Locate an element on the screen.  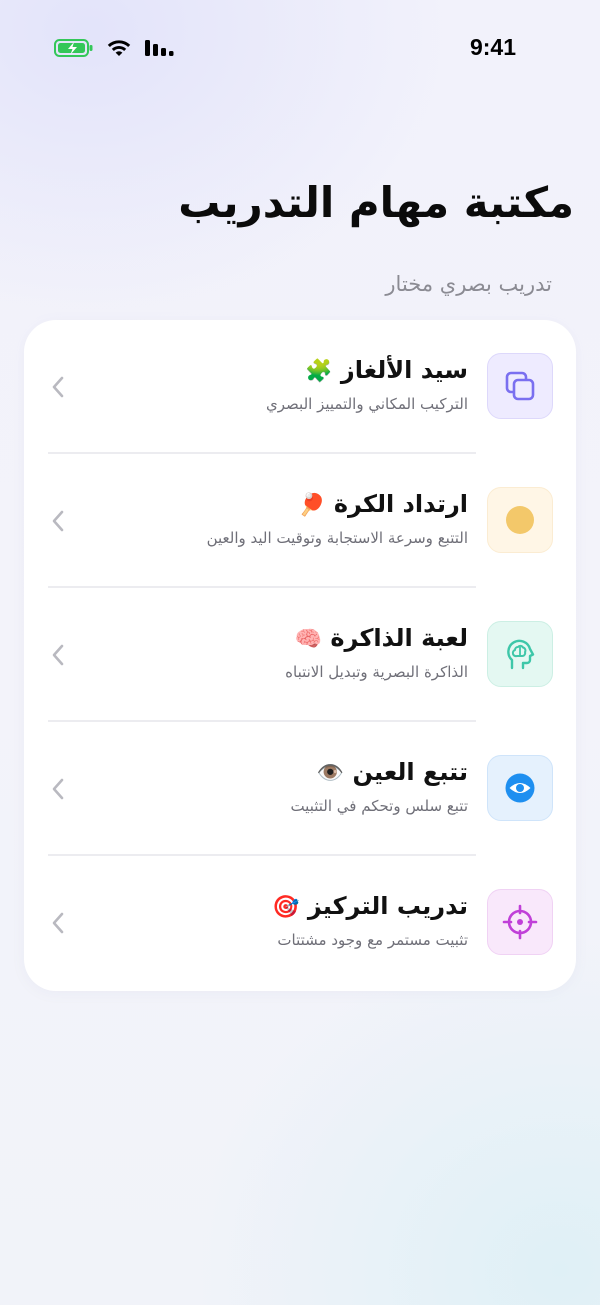
task-row-eye-tracking: تتبع العين 👁️ تتبع سلس وتحكم في التثبيت is located at coordinates (300, 789).